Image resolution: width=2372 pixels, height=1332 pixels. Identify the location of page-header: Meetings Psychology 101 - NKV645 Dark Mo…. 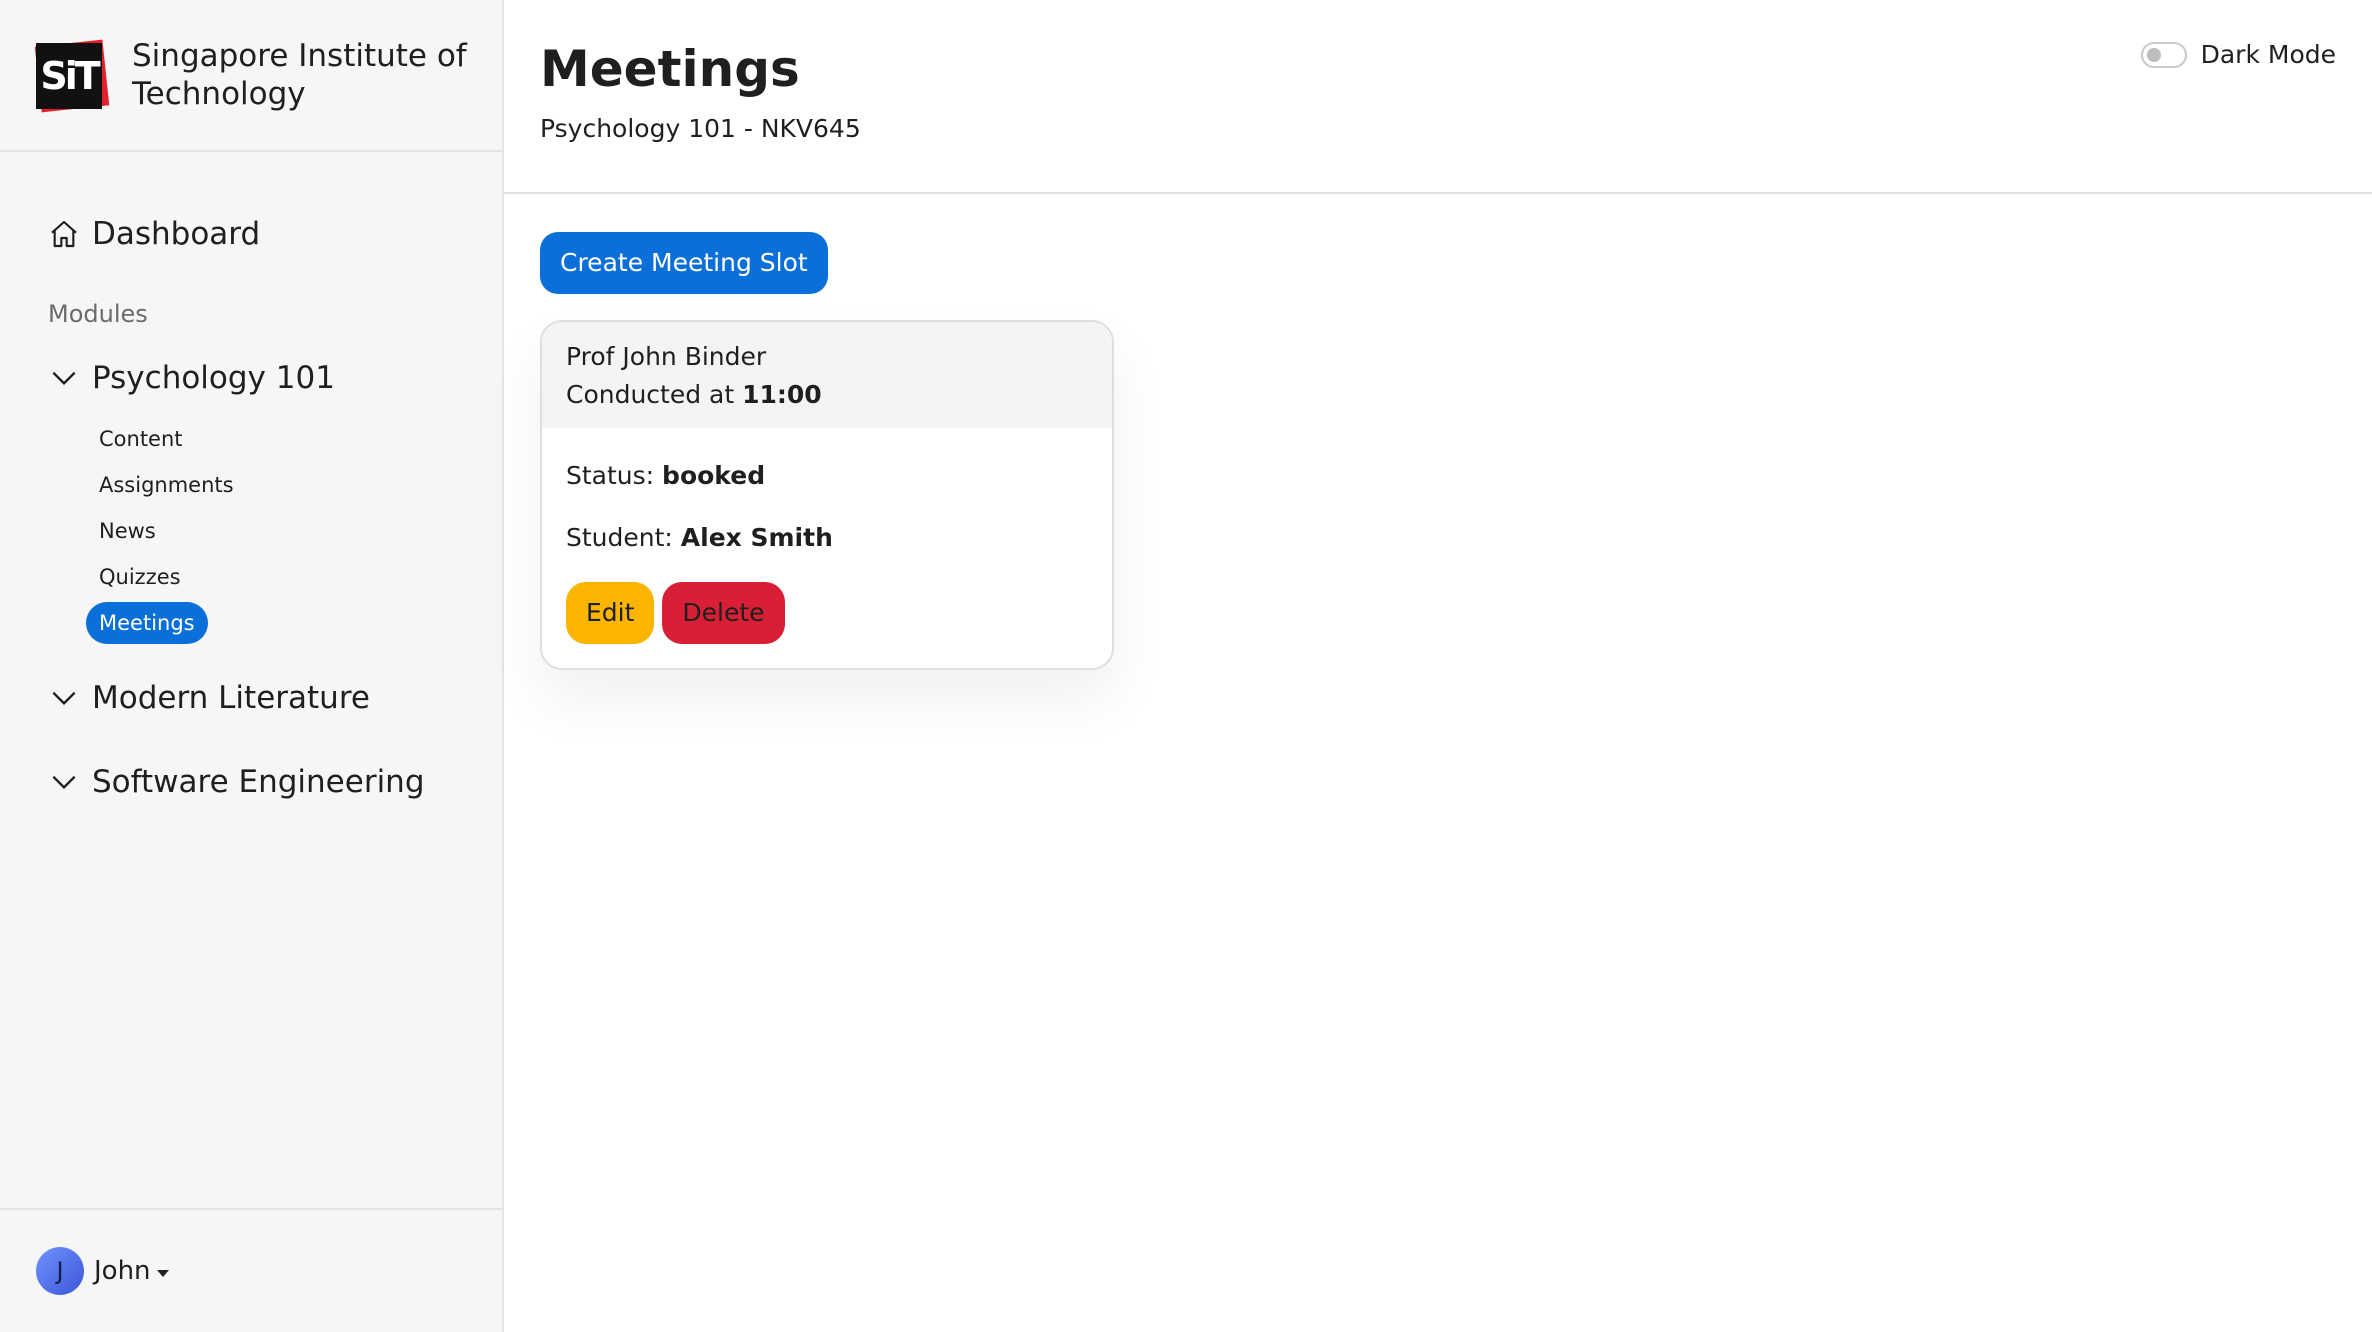
(1438, 97).